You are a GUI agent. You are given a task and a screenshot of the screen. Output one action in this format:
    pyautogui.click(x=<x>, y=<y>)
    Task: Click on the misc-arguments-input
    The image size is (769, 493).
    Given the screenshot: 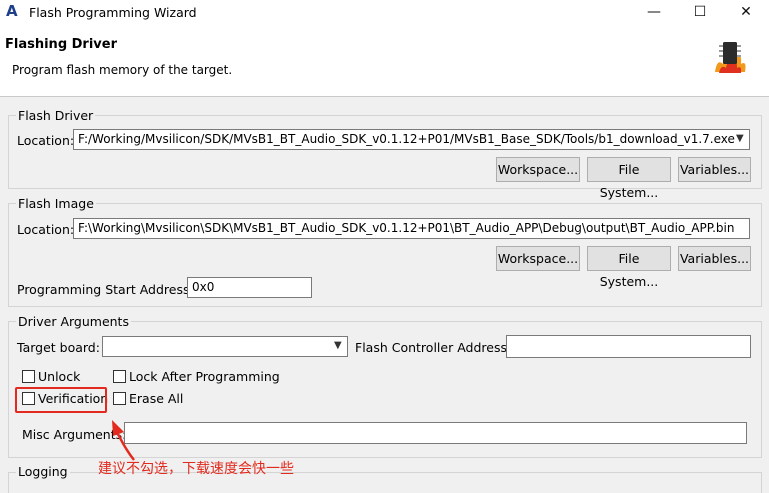 What is the action you would take?
    pyautogui.click(x=435, y=433)
    